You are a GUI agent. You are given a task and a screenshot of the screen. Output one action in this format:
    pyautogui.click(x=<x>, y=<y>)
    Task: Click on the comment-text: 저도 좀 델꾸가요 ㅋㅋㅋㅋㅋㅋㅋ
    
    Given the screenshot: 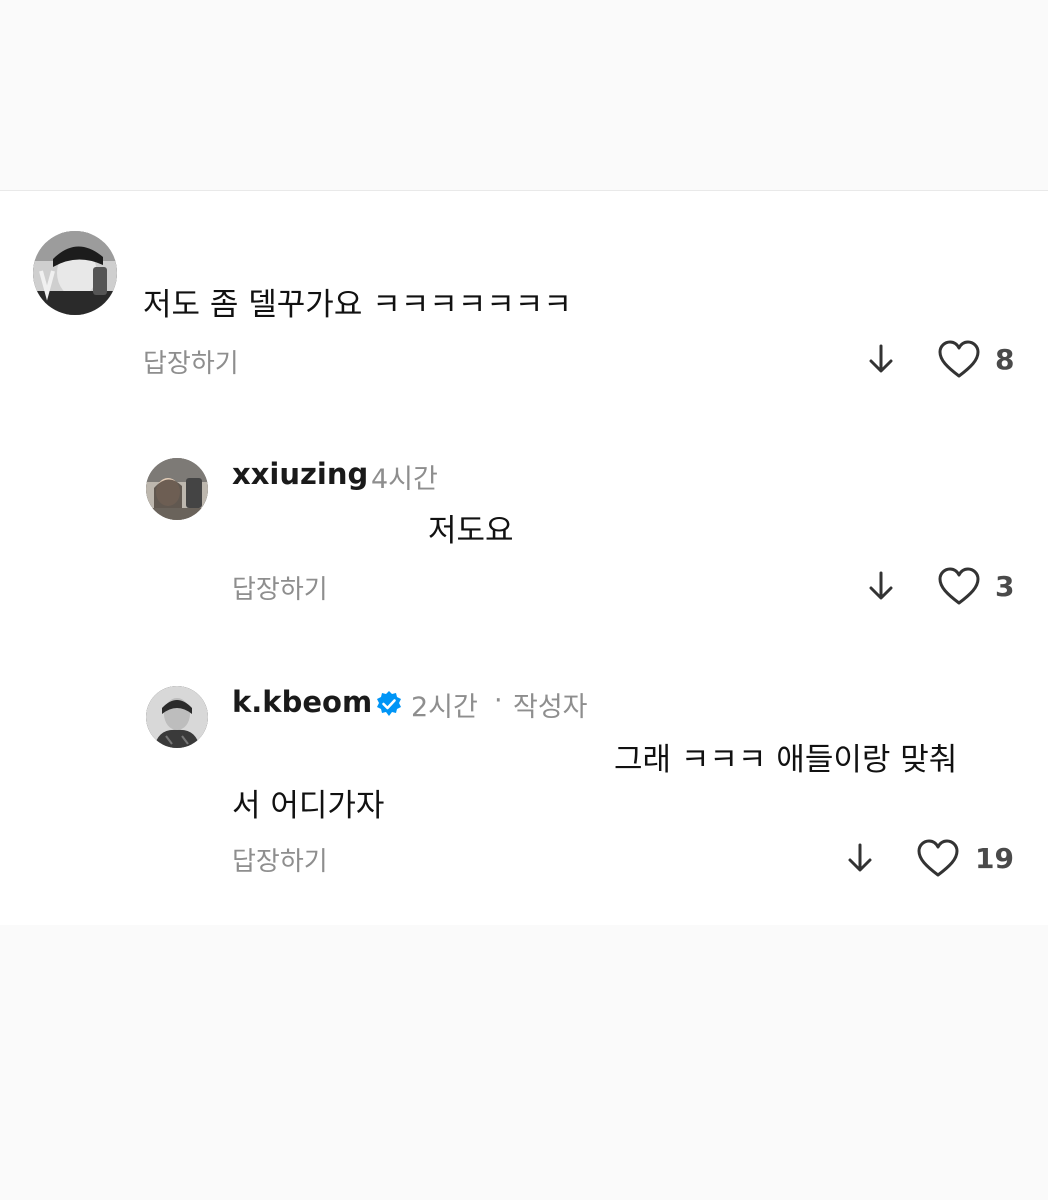 What is the action you would take?
    pyautogui.click(x=357, y=305)
    